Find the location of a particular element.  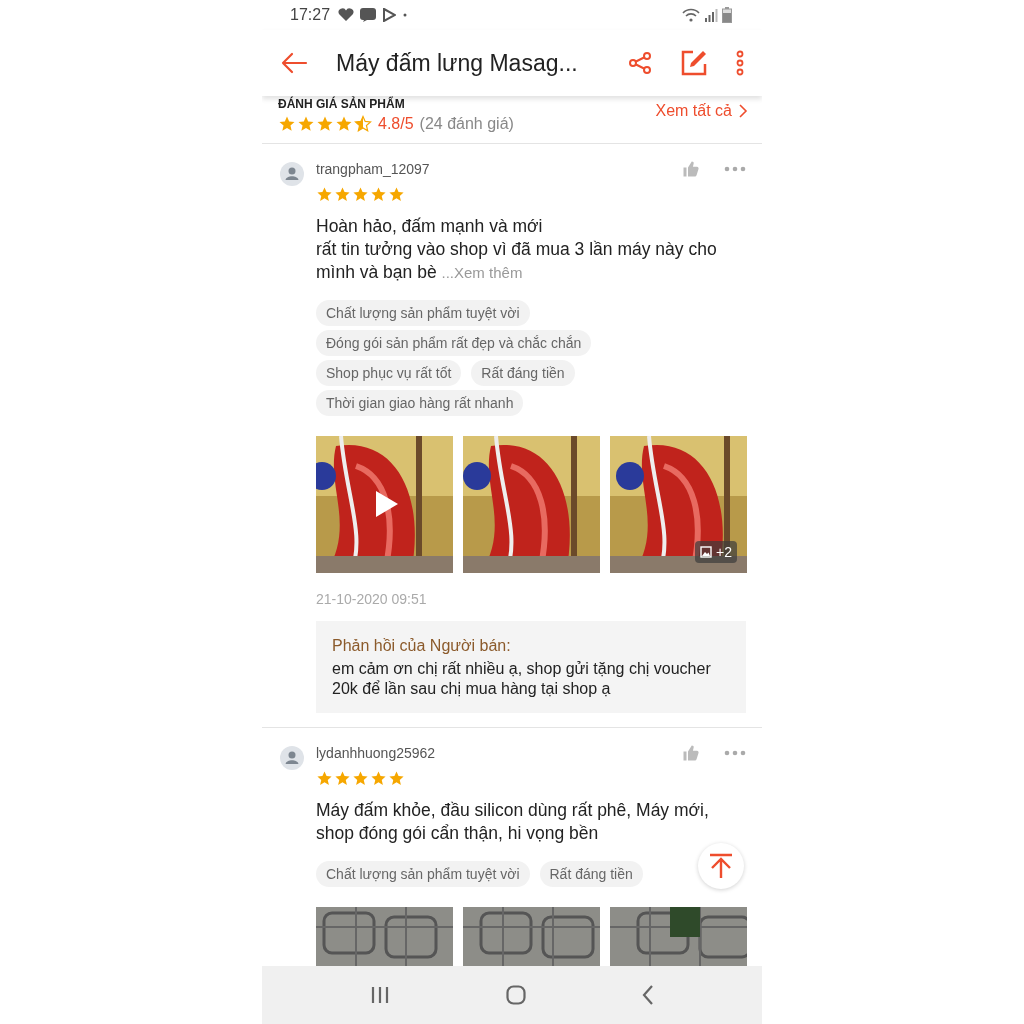

review-tag: Shop phục vụ rất tốt is located at coordinates (389, 373).